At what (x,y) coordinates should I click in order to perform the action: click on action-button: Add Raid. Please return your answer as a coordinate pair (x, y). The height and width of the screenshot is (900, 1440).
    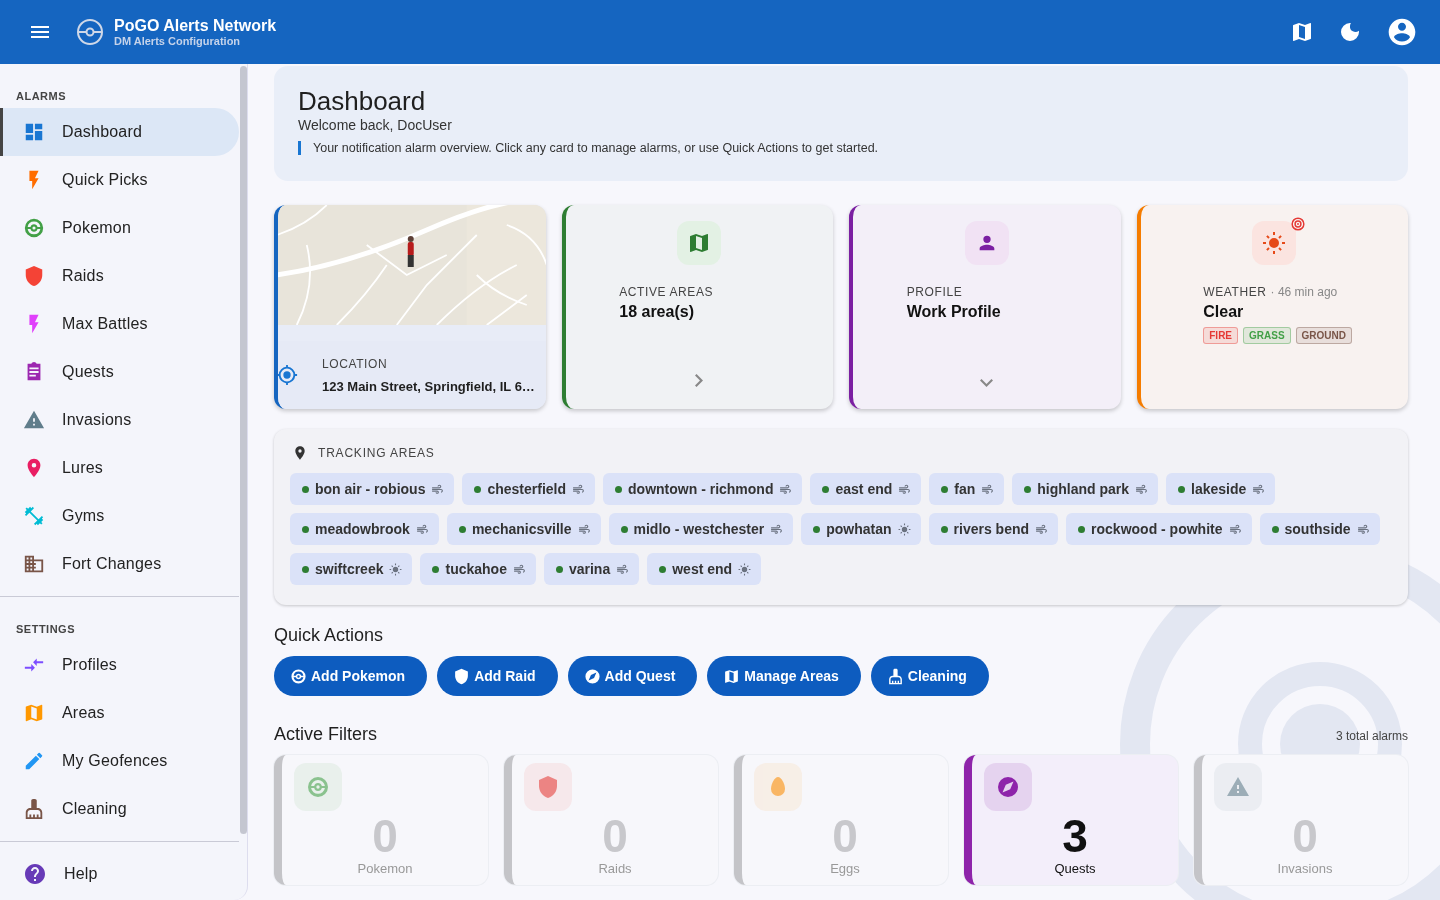
    Looking at the image, I should click on (497, 676).